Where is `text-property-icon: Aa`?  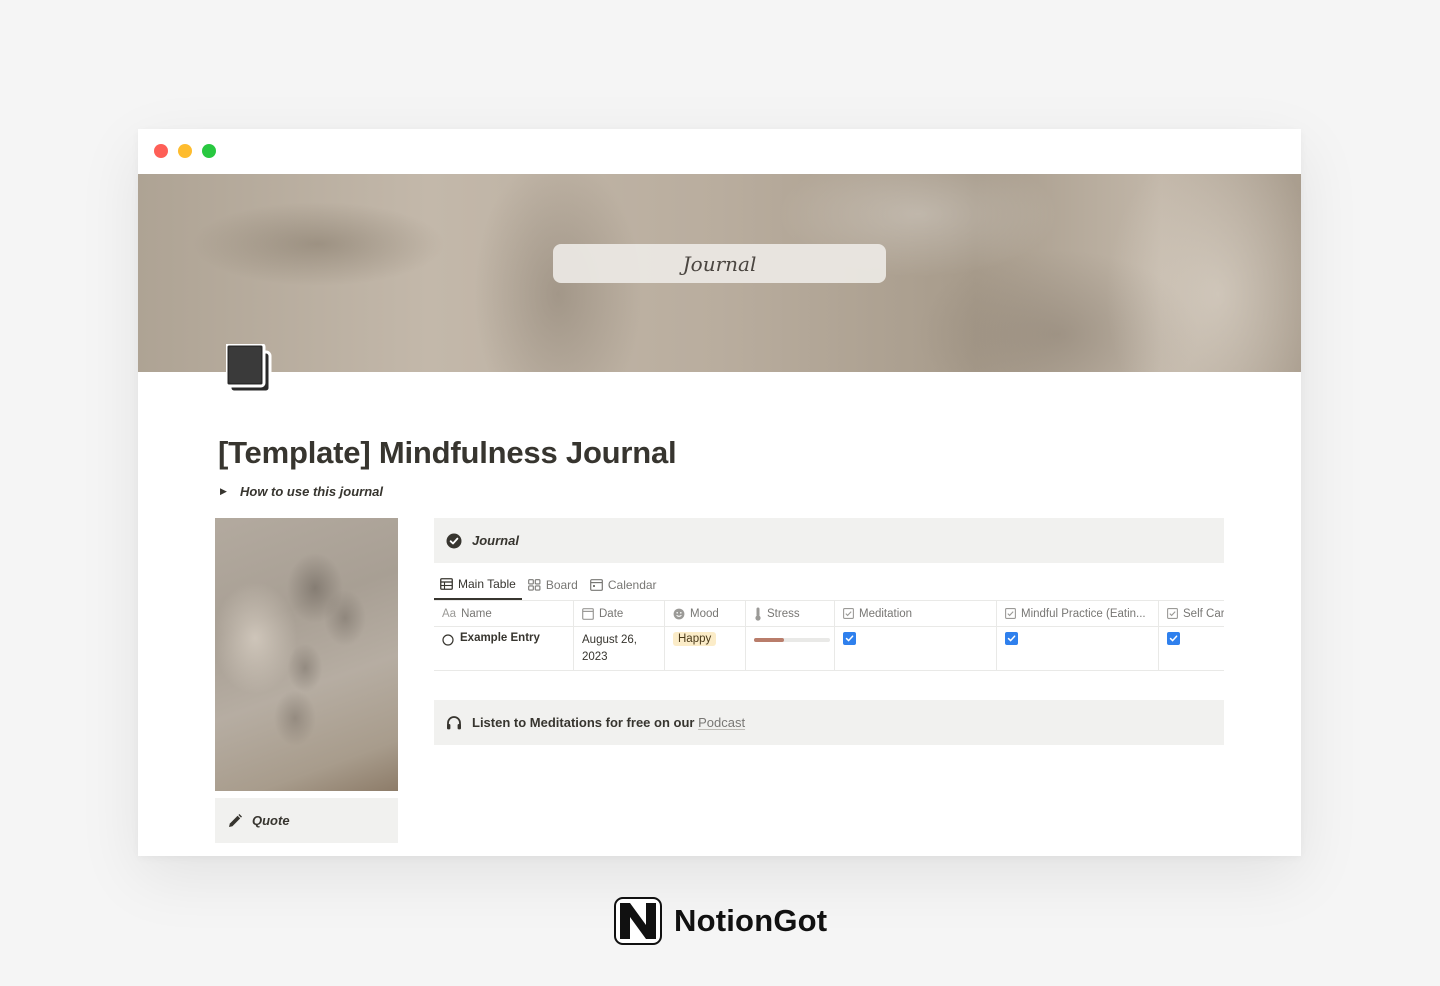
text-property-icon: Aa is located at coordinates (449, 613).